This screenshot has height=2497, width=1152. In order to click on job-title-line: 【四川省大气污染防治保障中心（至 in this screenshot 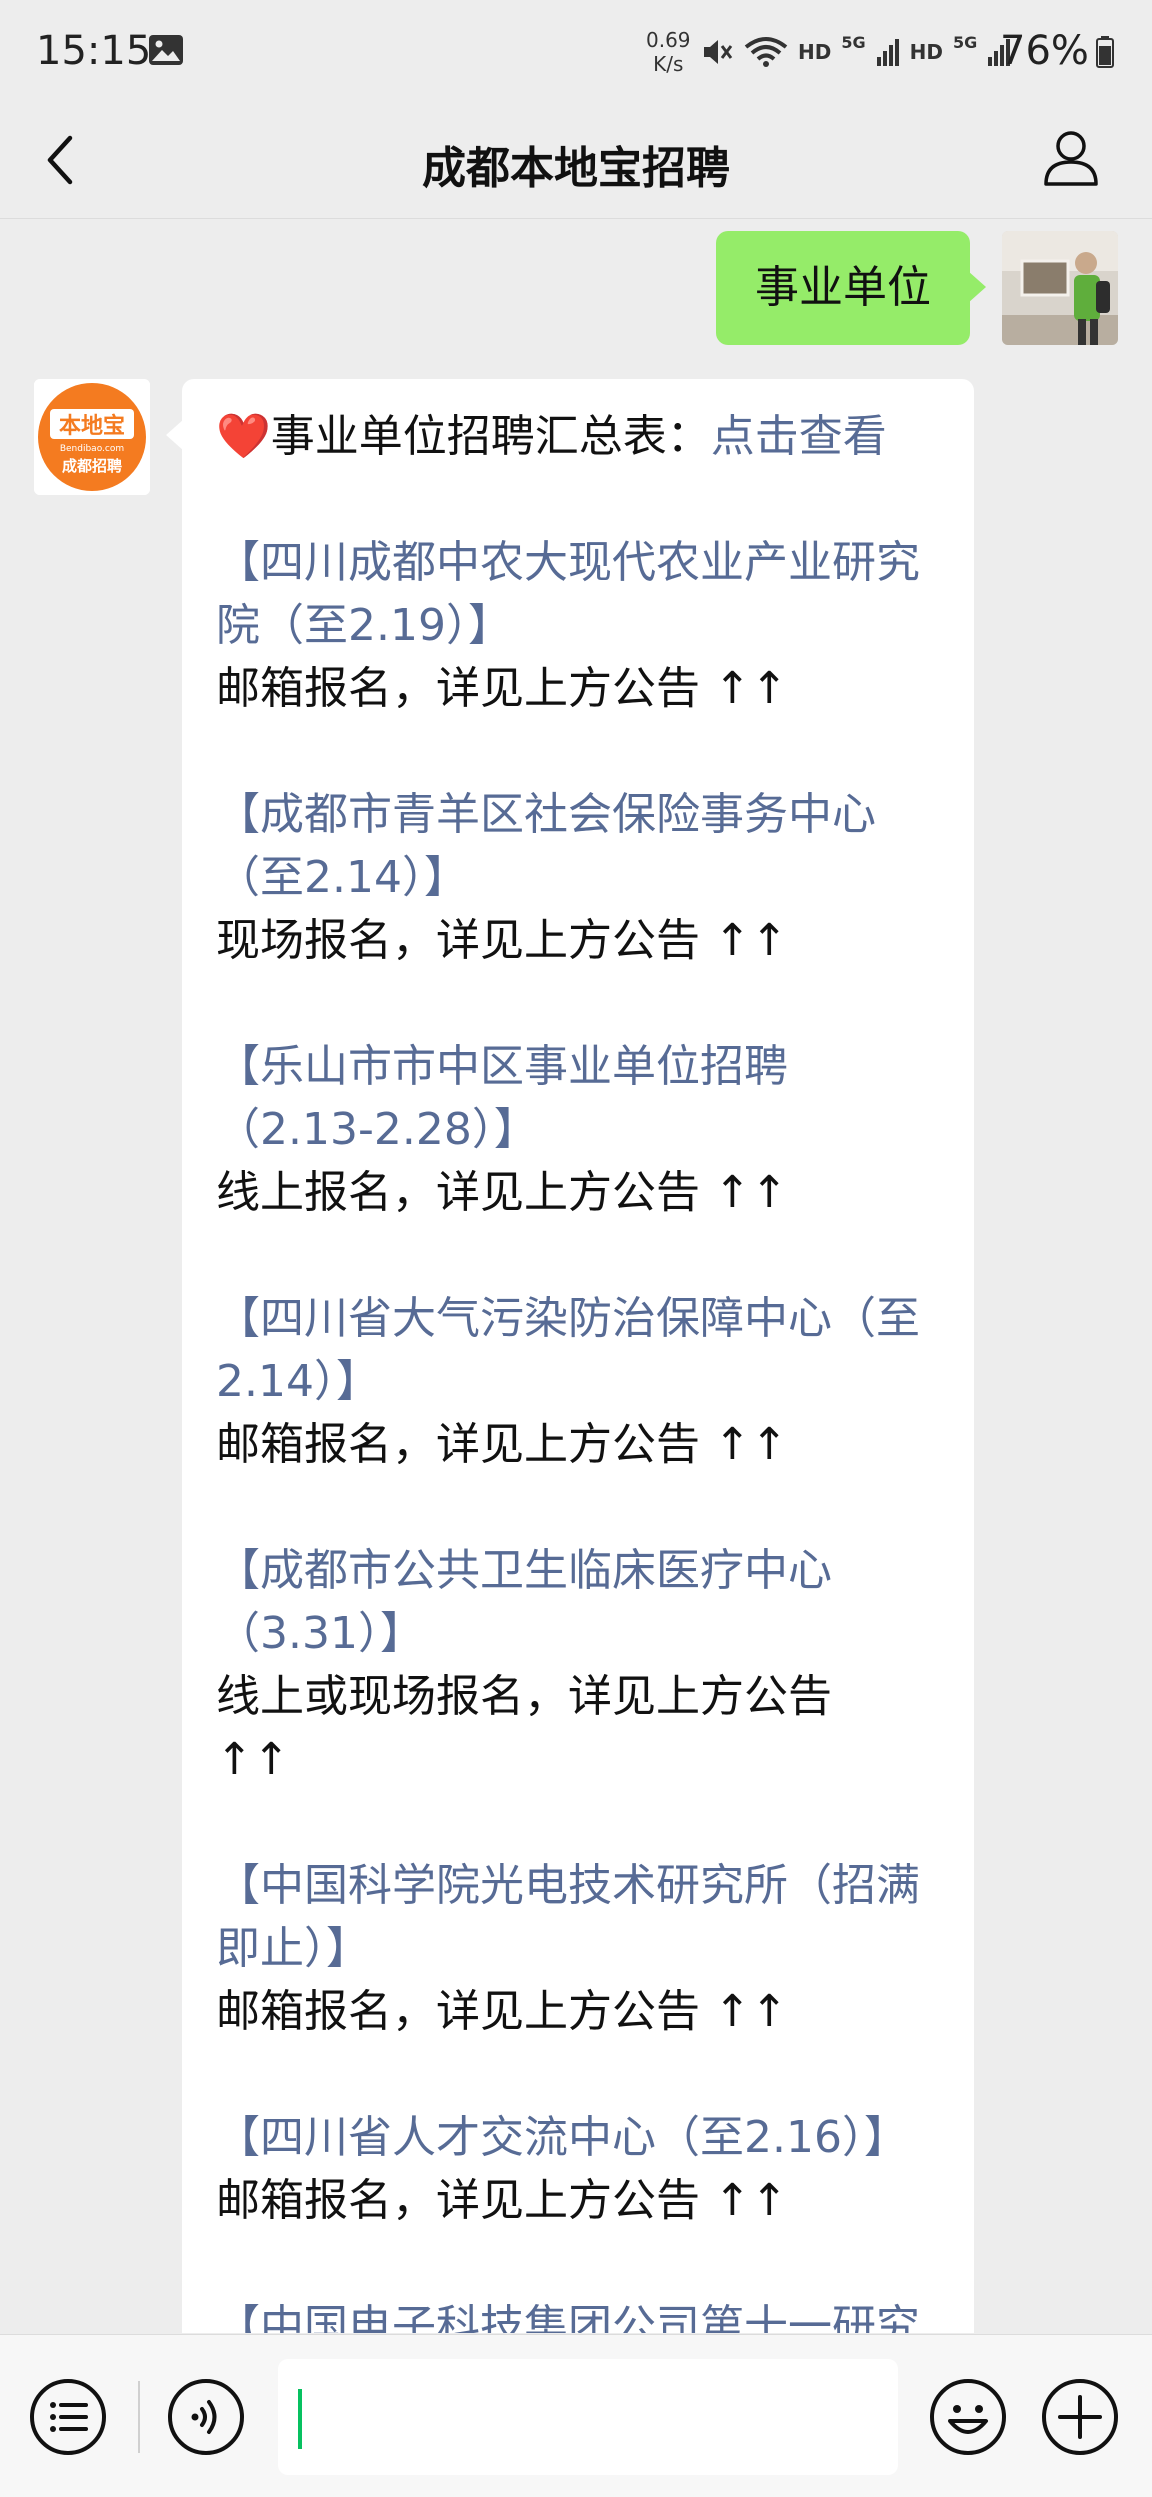, I will do `click(578, 1318)`.